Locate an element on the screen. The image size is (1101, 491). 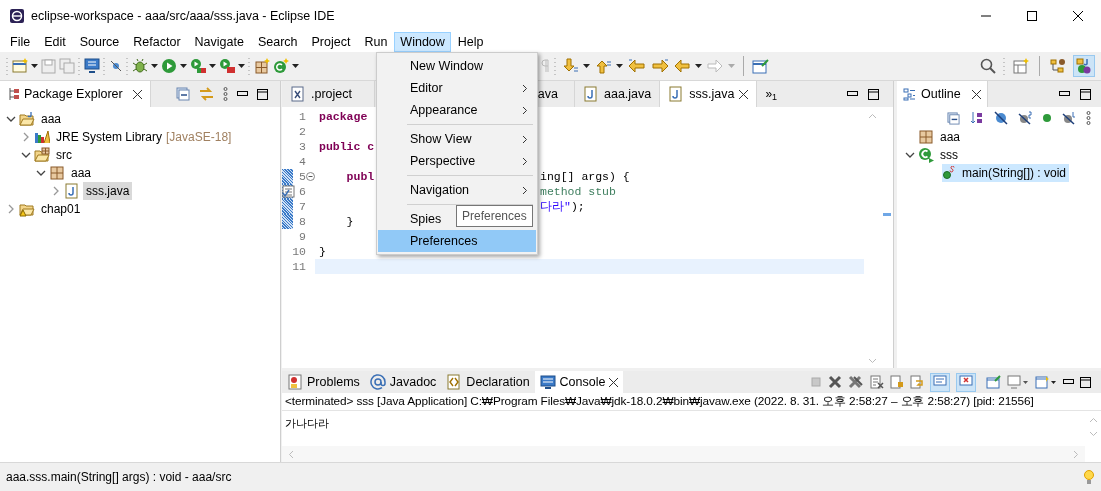
tree-item: sss.java is located at coordinates (108, 191).